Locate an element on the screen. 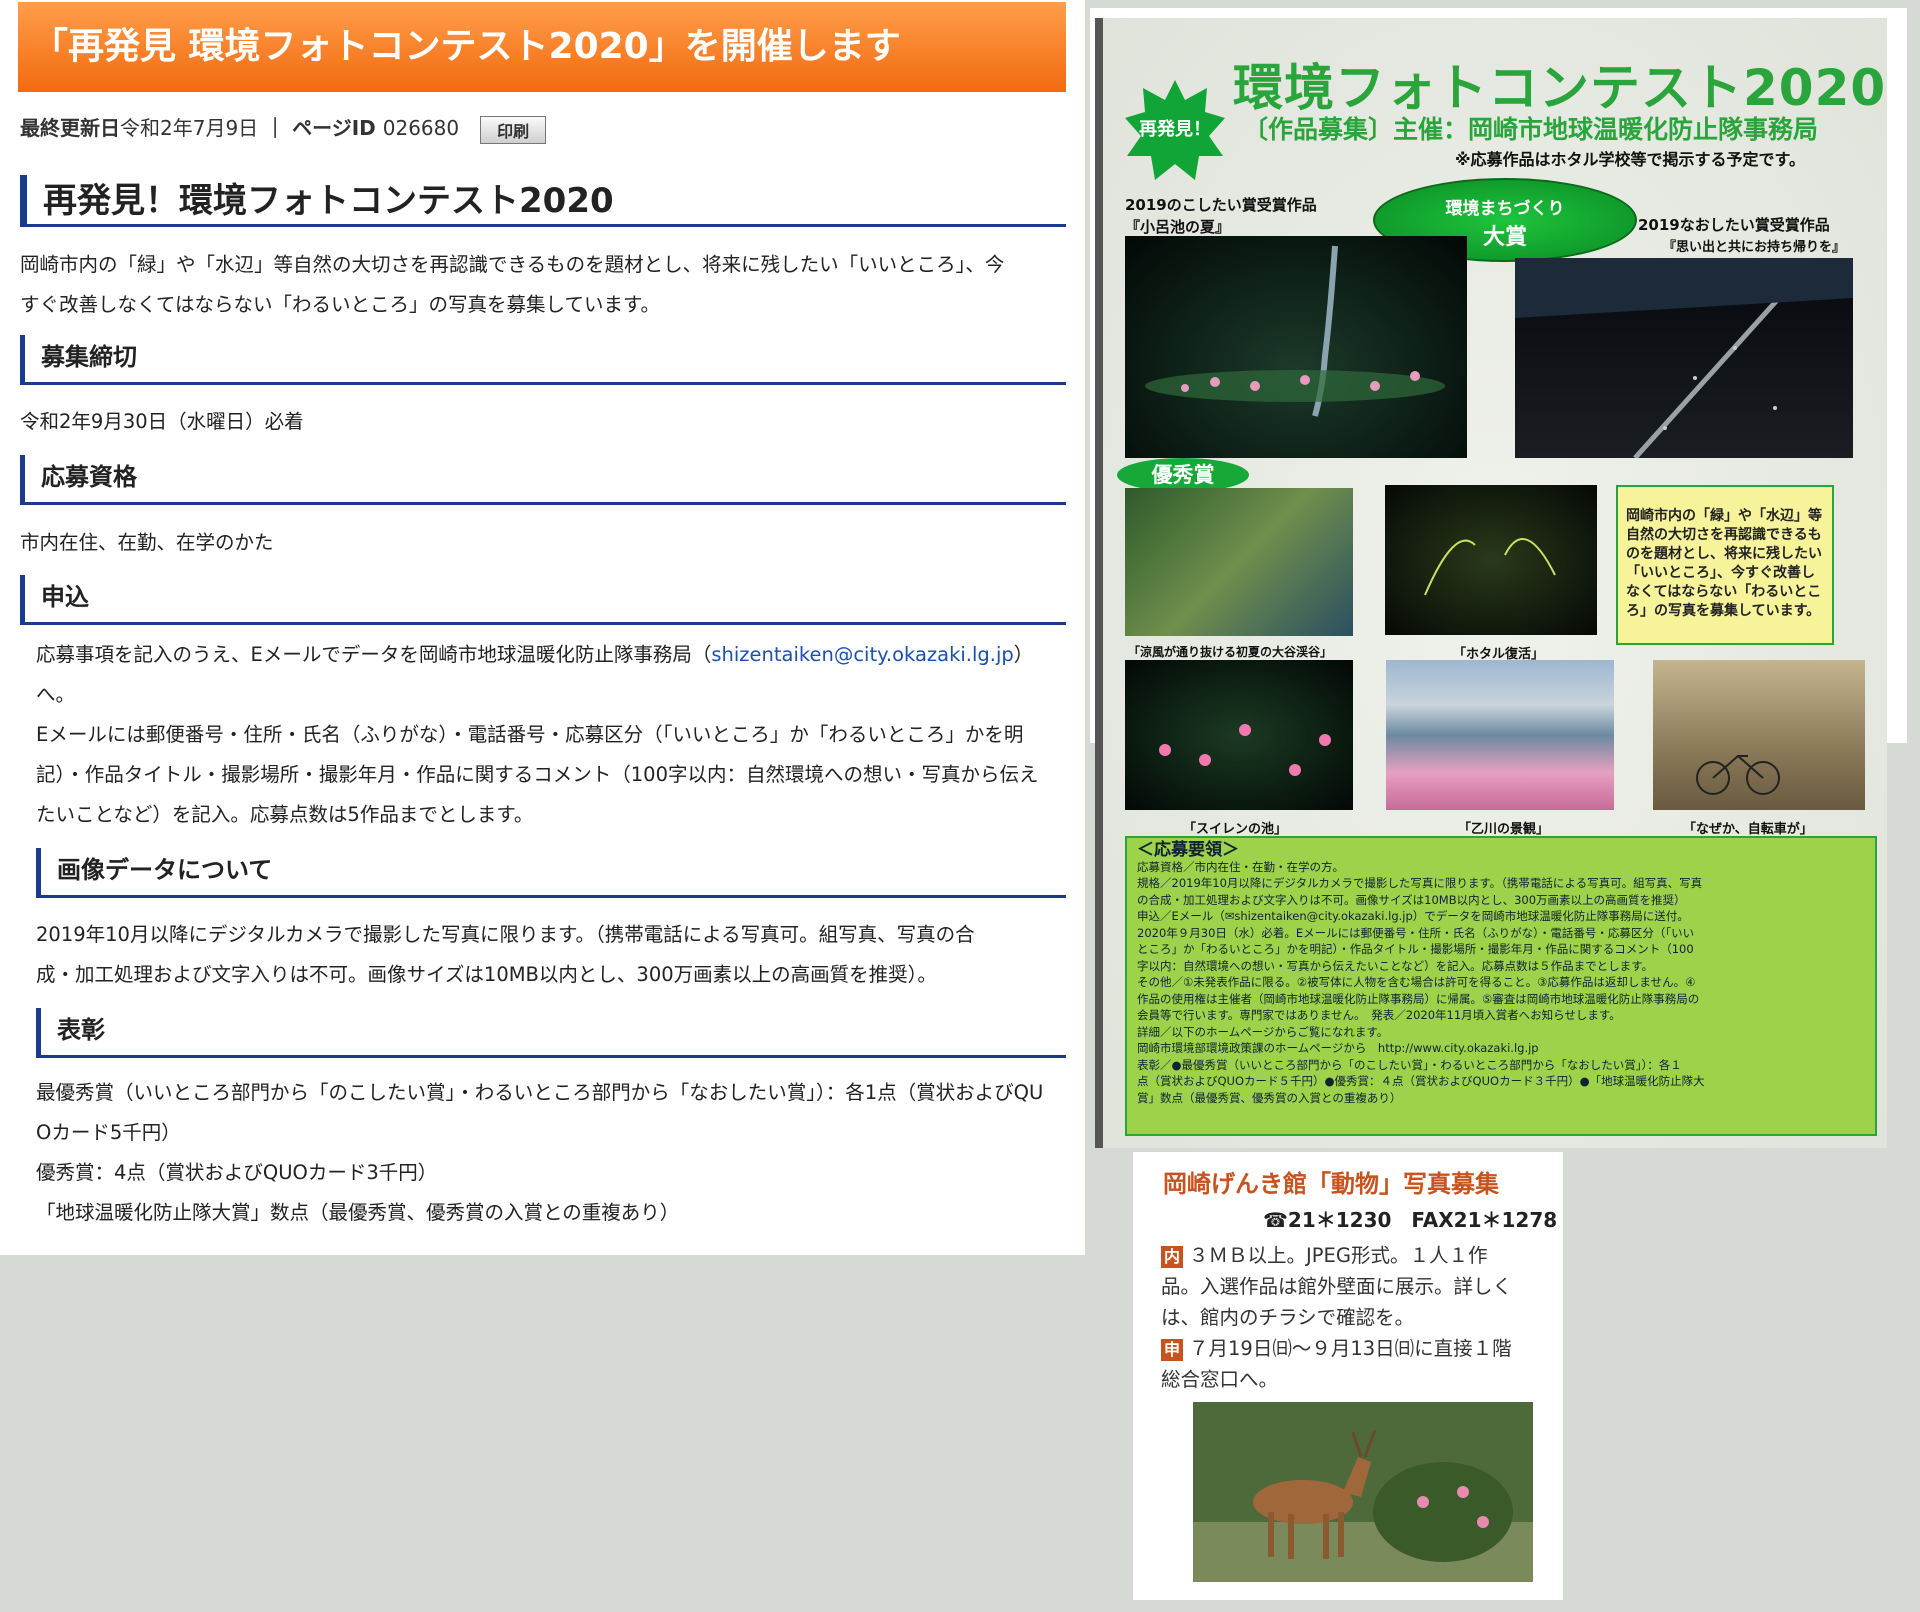 This screenshot has width=1920, height=1612. grand-prize-line1: 環境まちづくり is located at coordinates (1505, 209).